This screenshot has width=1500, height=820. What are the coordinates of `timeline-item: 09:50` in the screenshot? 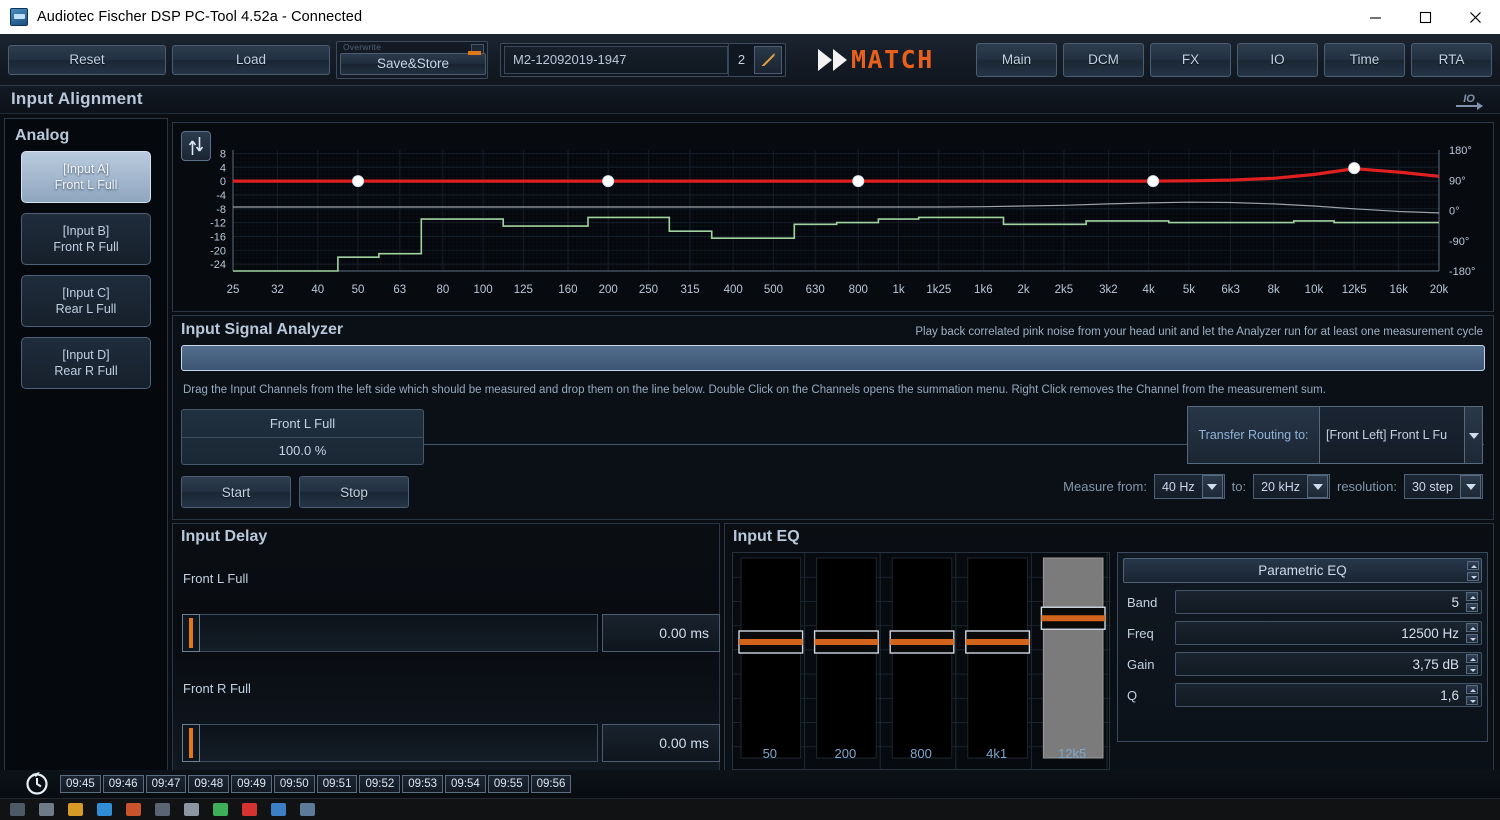 It's located at (294, 784).